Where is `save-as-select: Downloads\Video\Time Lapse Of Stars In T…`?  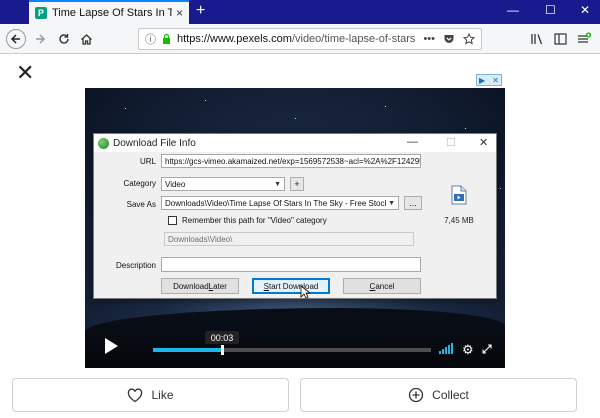
save-as-select: Downloads\Video\Time Lapse Of Stars In T… is located at coordinates (280, 203).